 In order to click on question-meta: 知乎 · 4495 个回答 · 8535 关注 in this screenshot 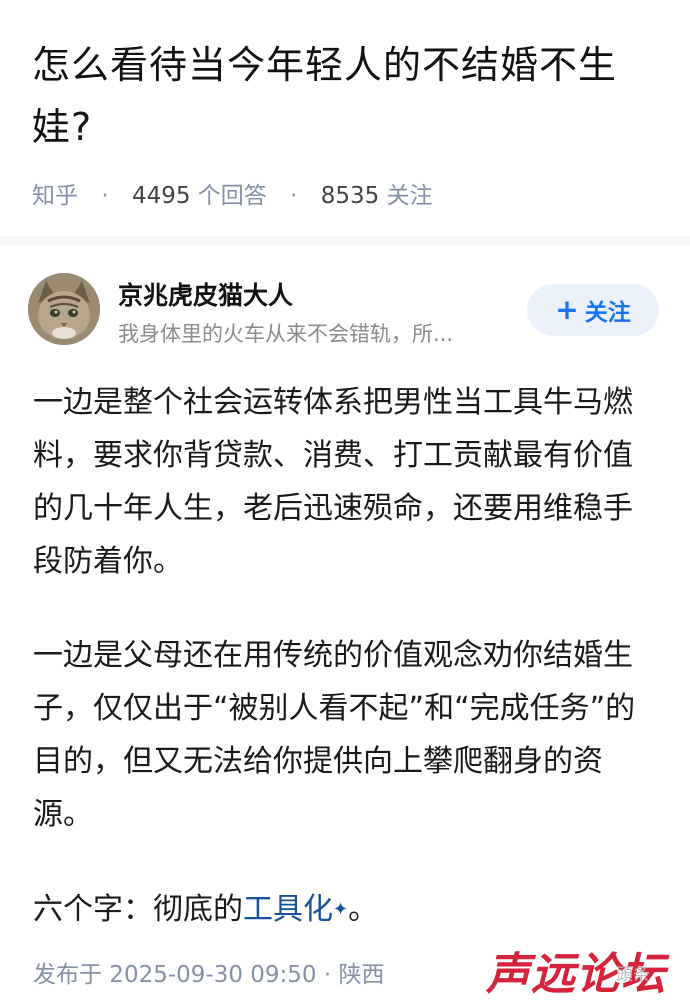, I will do `click(232, 193)`.